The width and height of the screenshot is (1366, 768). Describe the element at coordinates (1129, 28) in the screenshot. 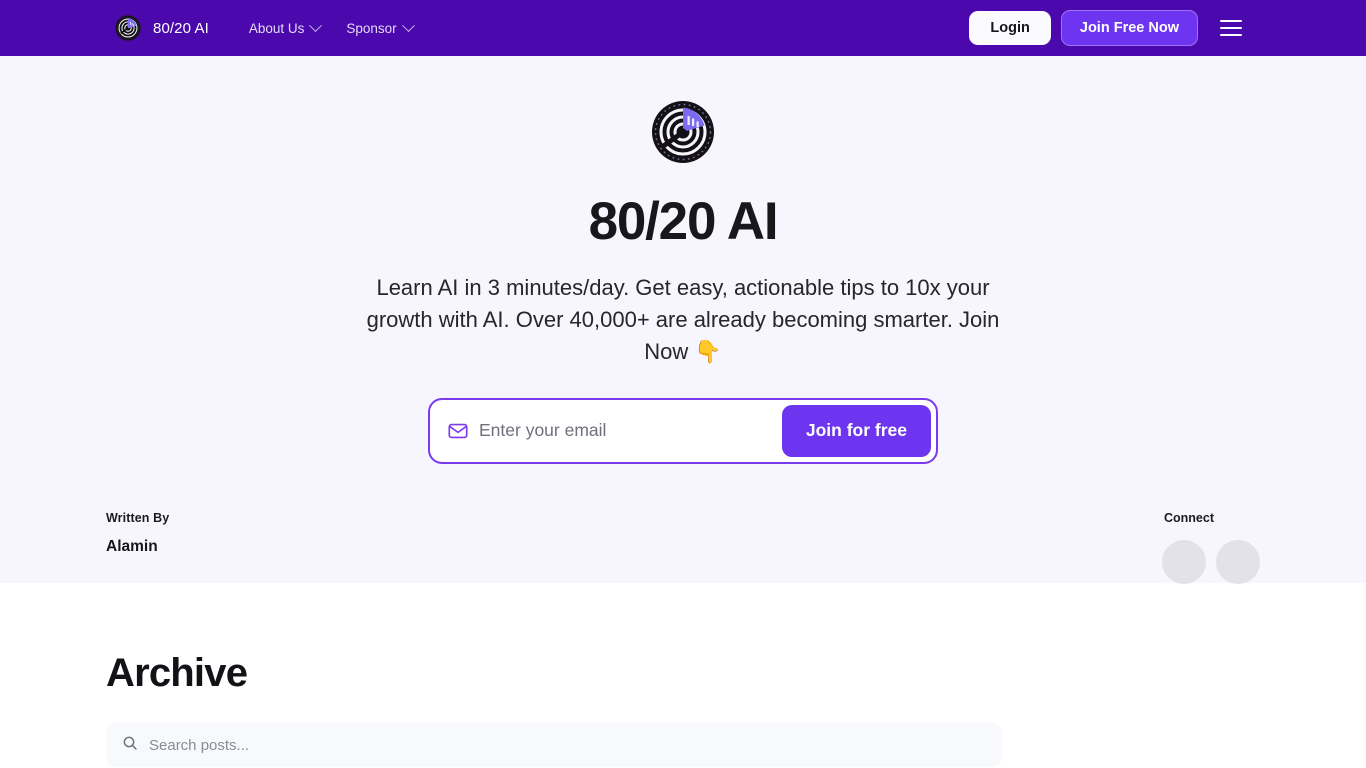

I see `join-free-now-button: Join Free Now` at that location.